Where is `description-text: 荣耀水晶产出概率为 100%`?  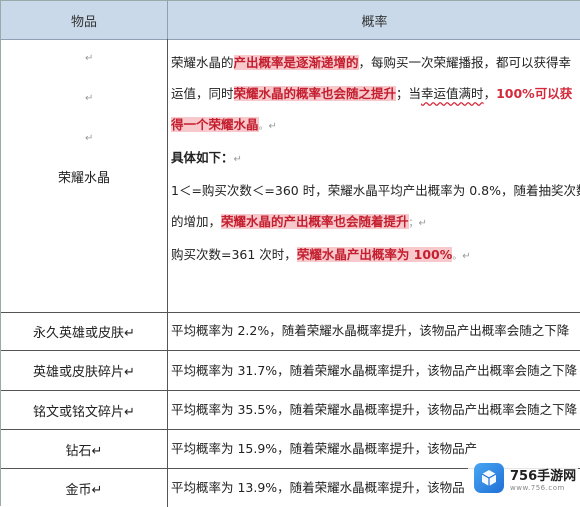
description-text: 荣耀水晶产出概率为 100% is located at coordinates (374, 254).